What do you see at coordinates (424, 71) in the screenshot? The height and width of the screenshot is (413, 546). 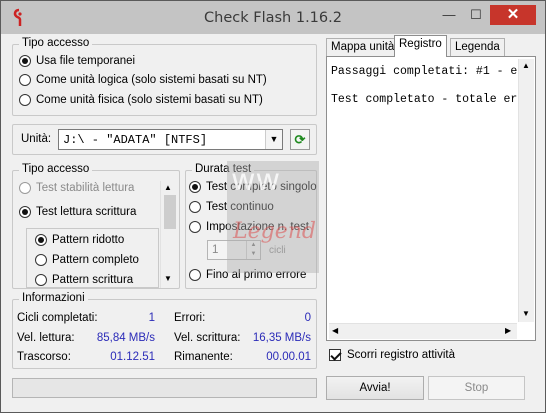 I see `log-line: Passaggi completati: #1 - err` at bounding box center [424, 71].